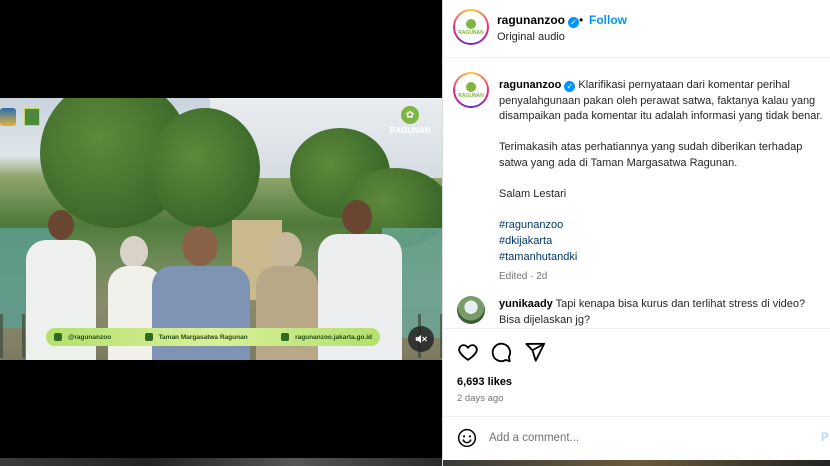 The width and height of the screenshot is (830, 466). I want to click on social-icons, so click(148, 337).